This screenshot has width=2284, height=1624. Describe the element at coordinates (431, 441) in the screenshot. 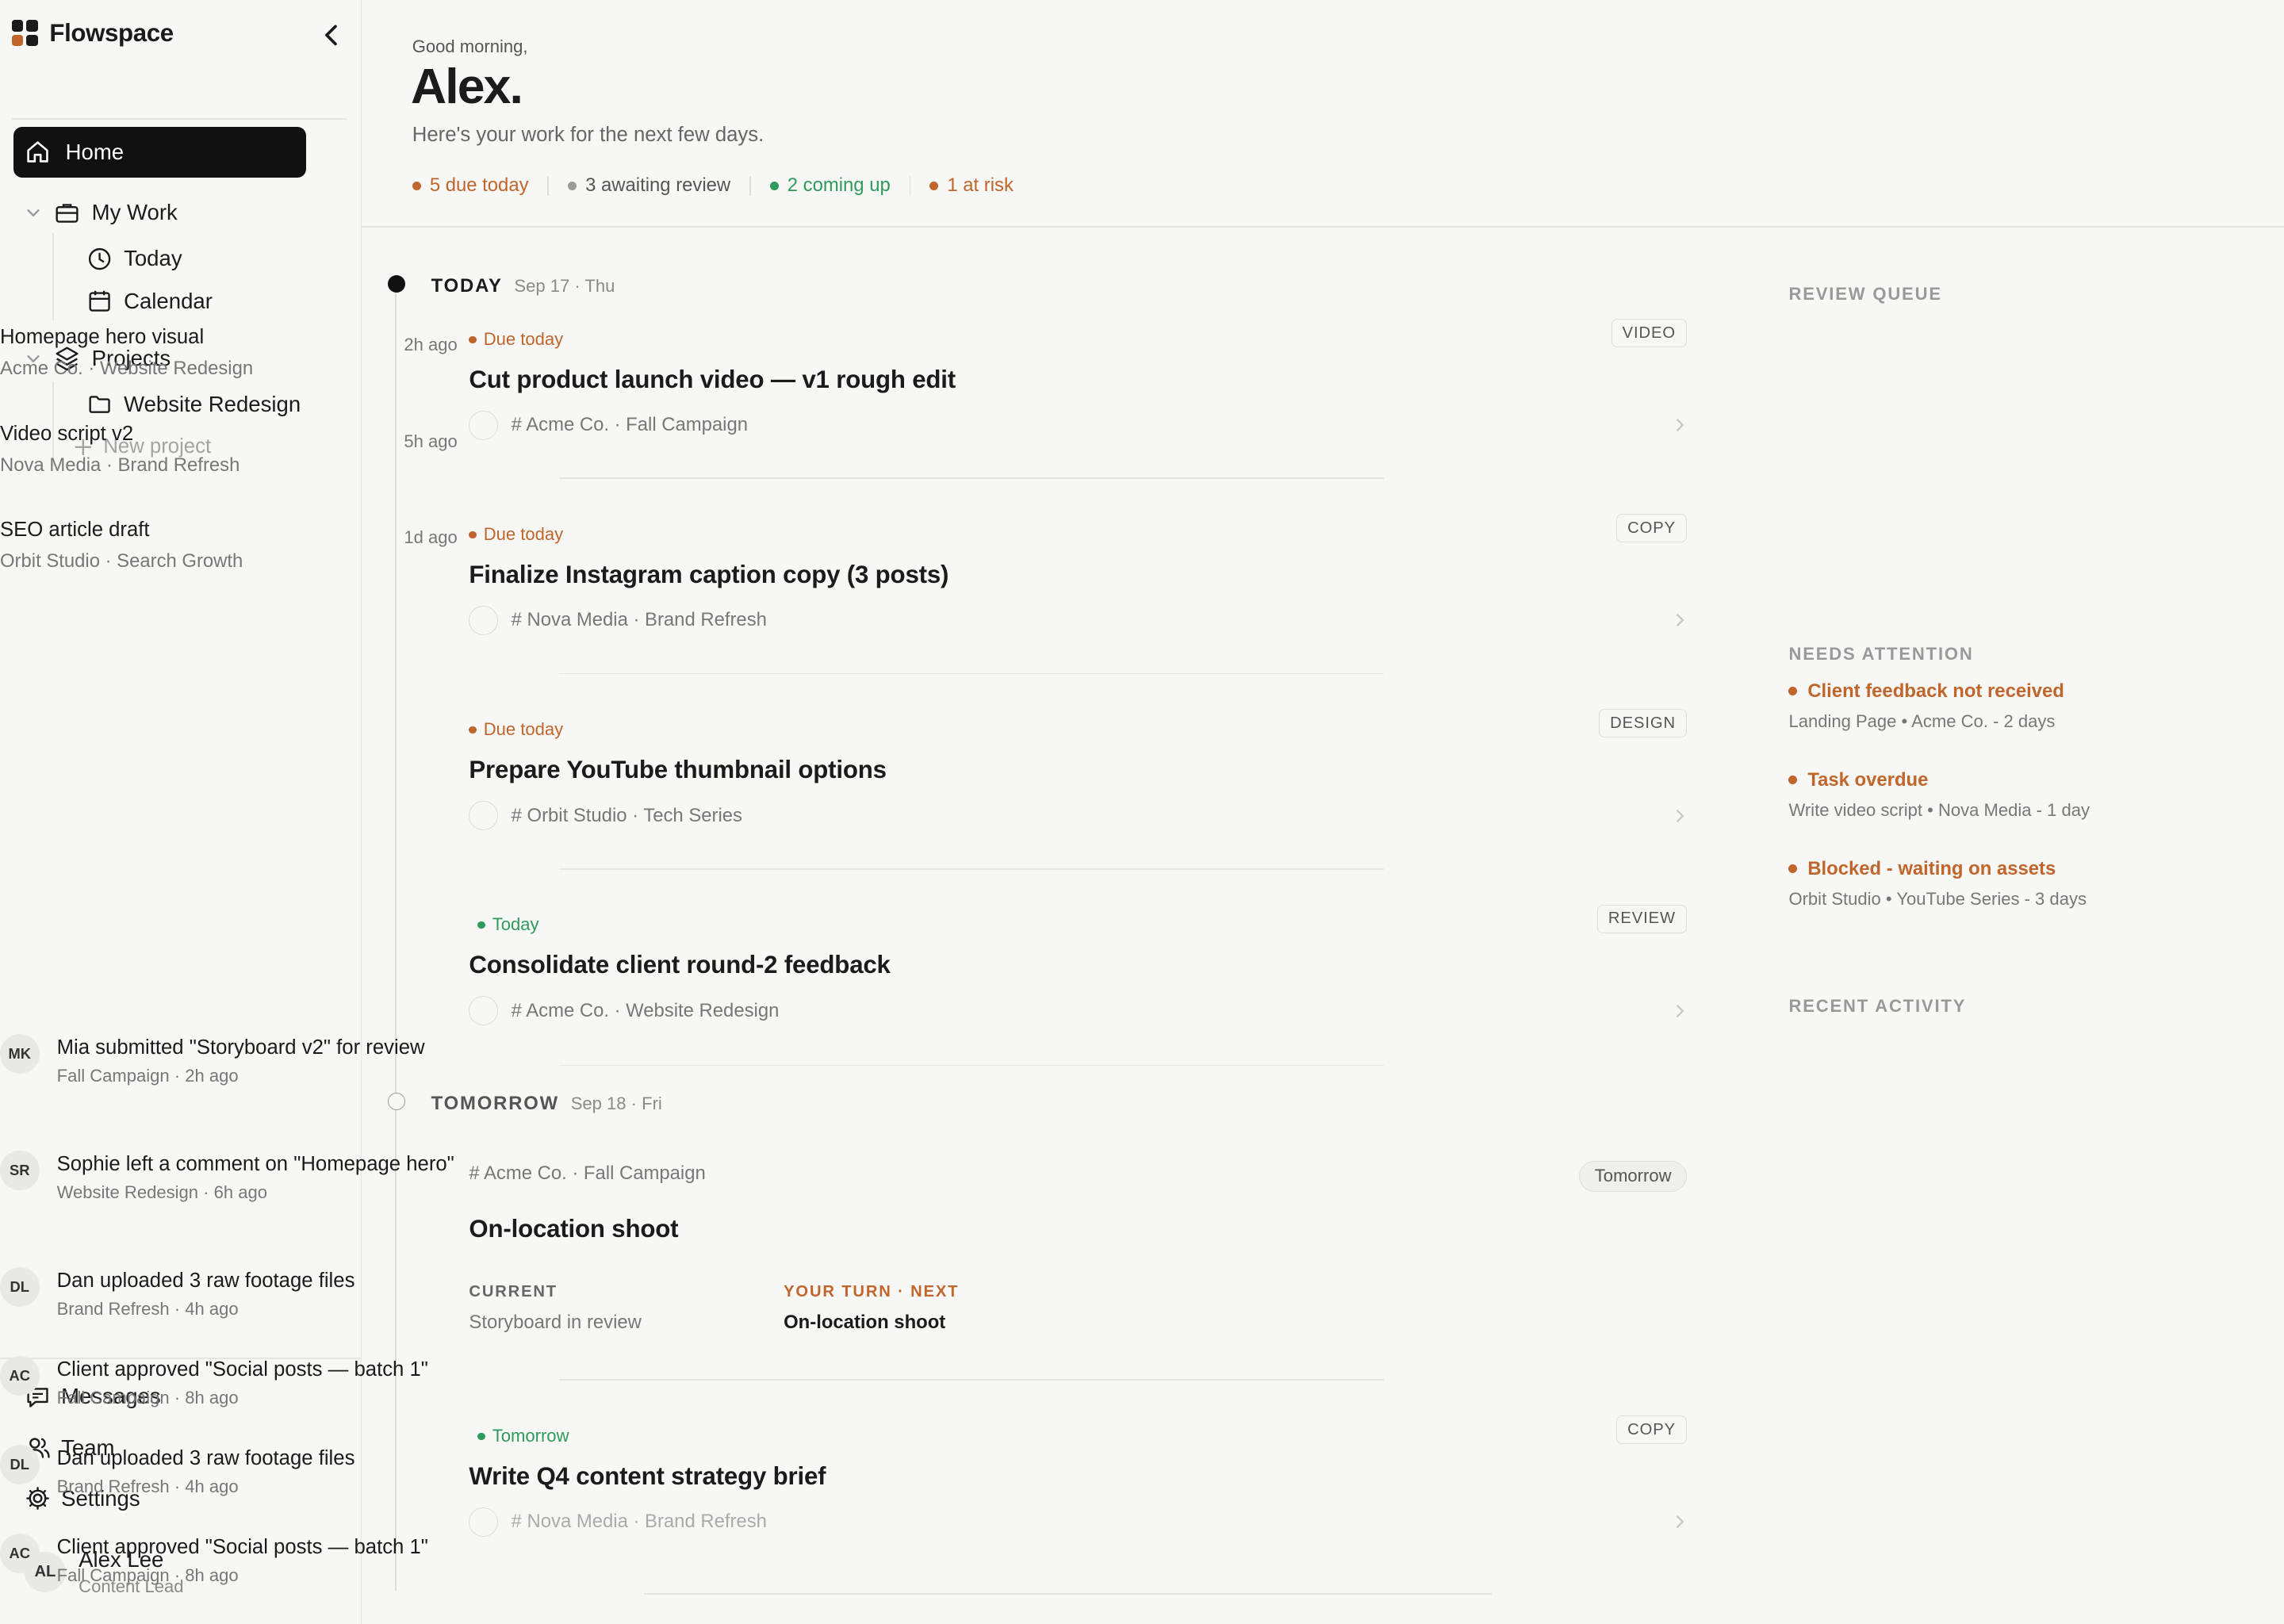

I see `review-time: 5h ago` at that location.